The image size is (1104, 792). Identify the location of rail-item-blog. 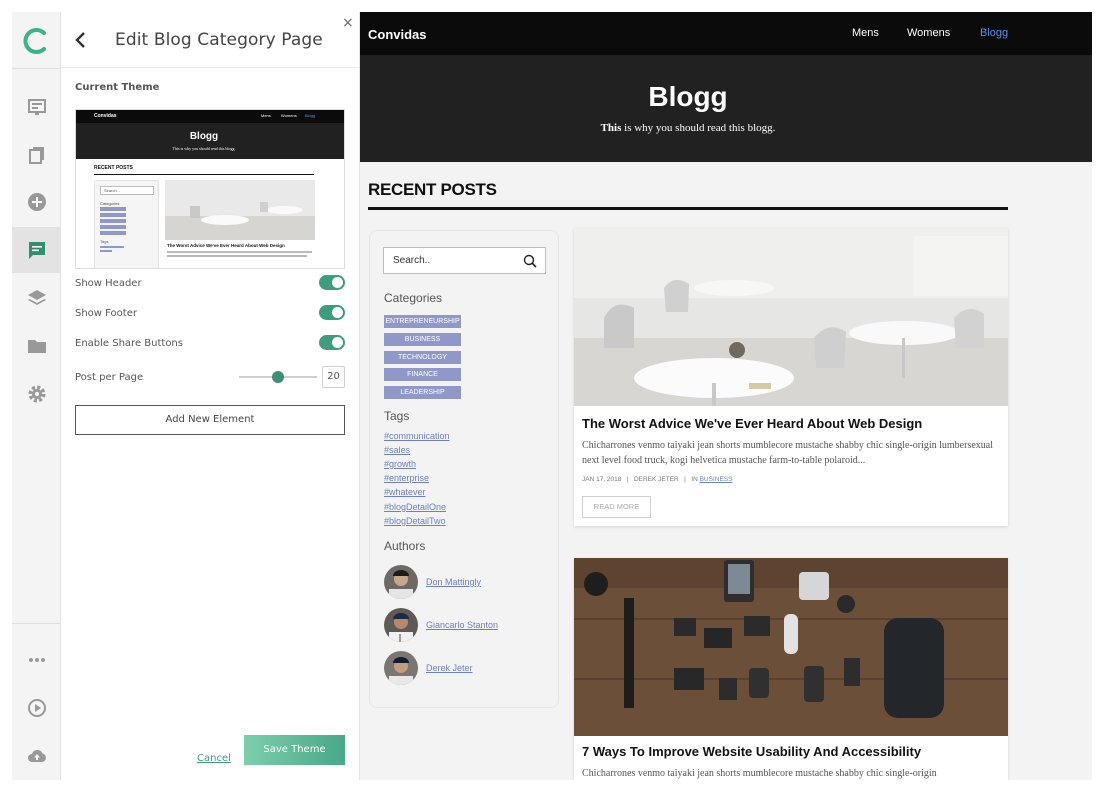
(36, 250).